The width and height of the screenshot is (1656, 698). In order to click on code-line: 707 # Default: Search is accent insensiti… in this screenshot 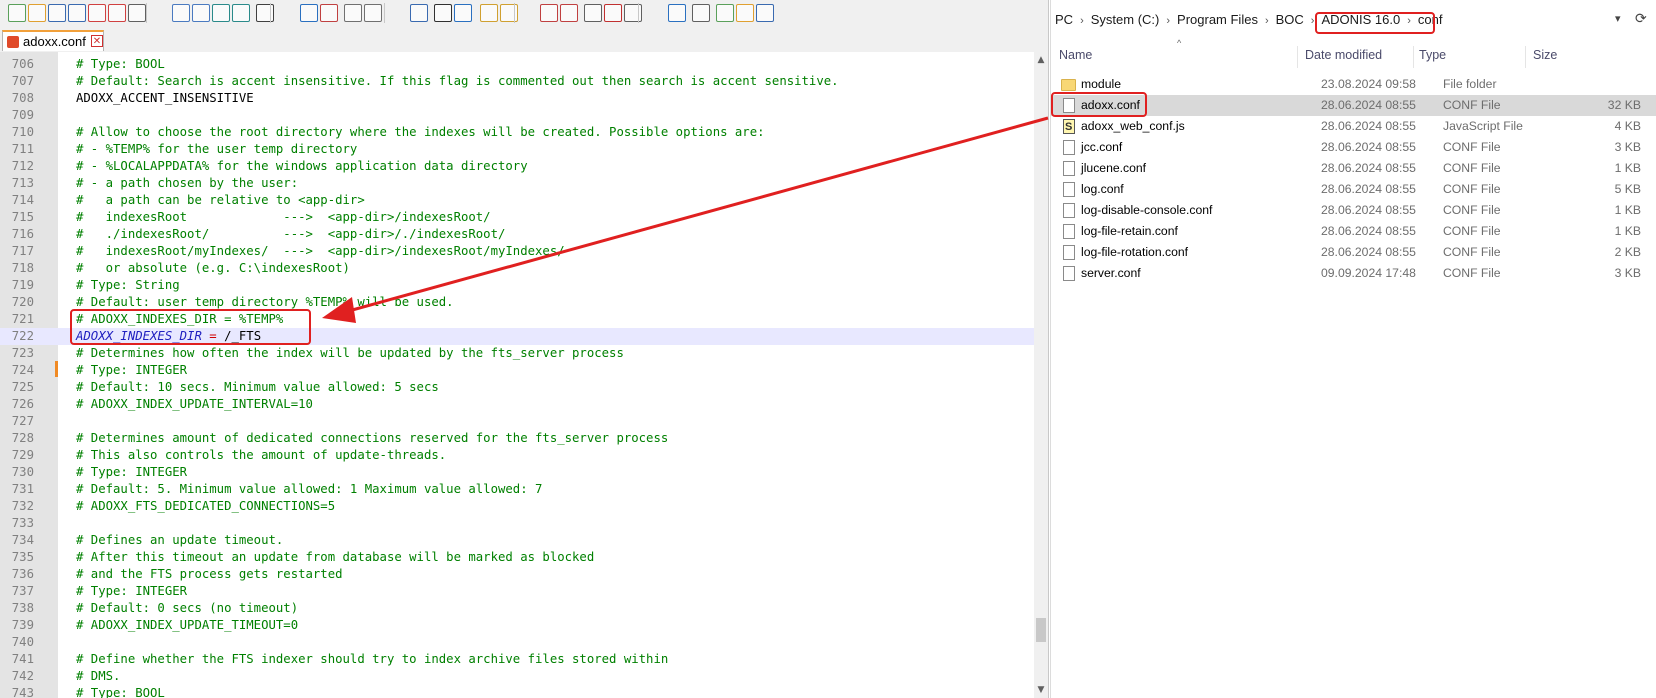, I will do `click(517, 81)`.